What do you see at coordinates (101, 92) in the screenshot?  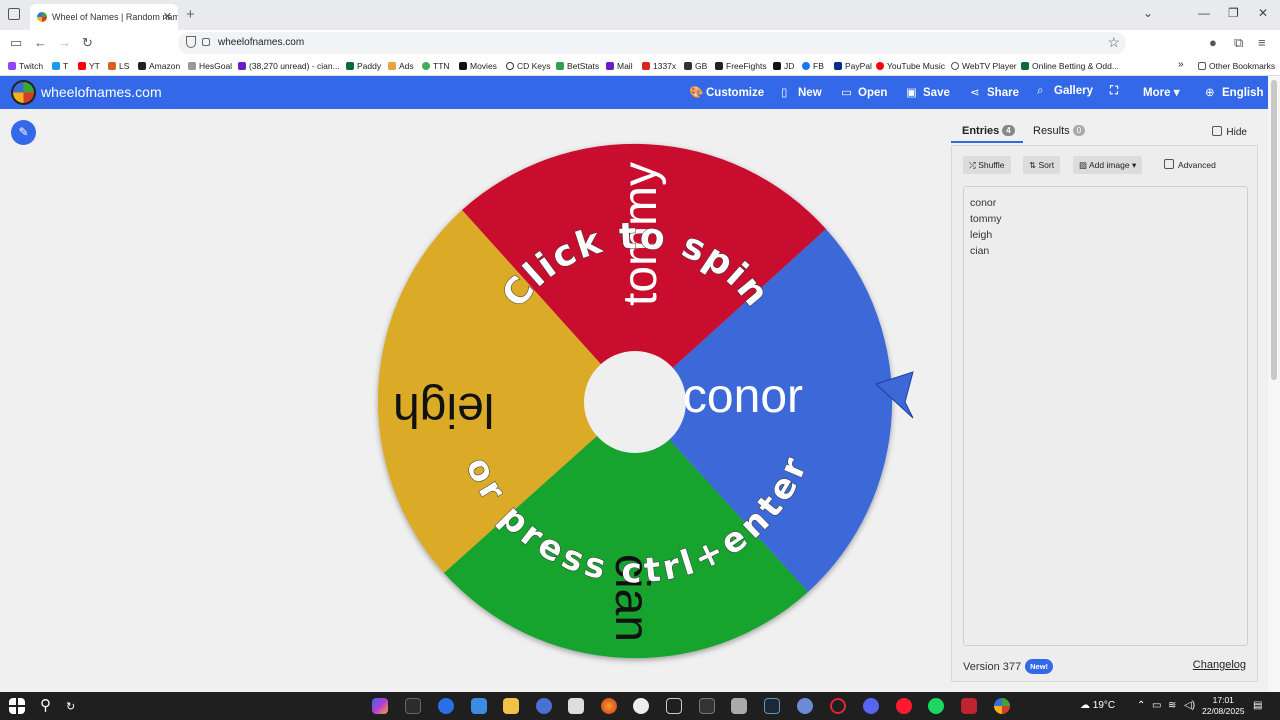 I see `site-title: wheelofnames.com` at bounding box center [101, 92].